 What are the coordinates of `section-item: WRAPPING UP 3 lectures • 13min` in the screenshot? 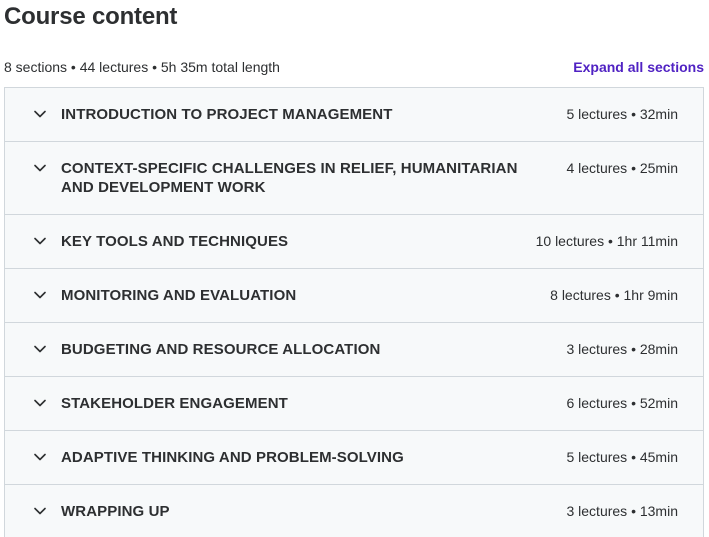 It's located at (354, 511).